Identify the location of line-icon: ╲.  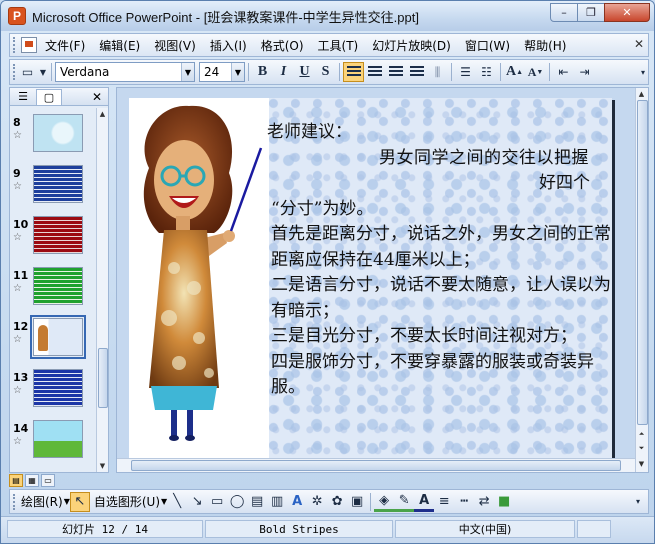
(177, 502).